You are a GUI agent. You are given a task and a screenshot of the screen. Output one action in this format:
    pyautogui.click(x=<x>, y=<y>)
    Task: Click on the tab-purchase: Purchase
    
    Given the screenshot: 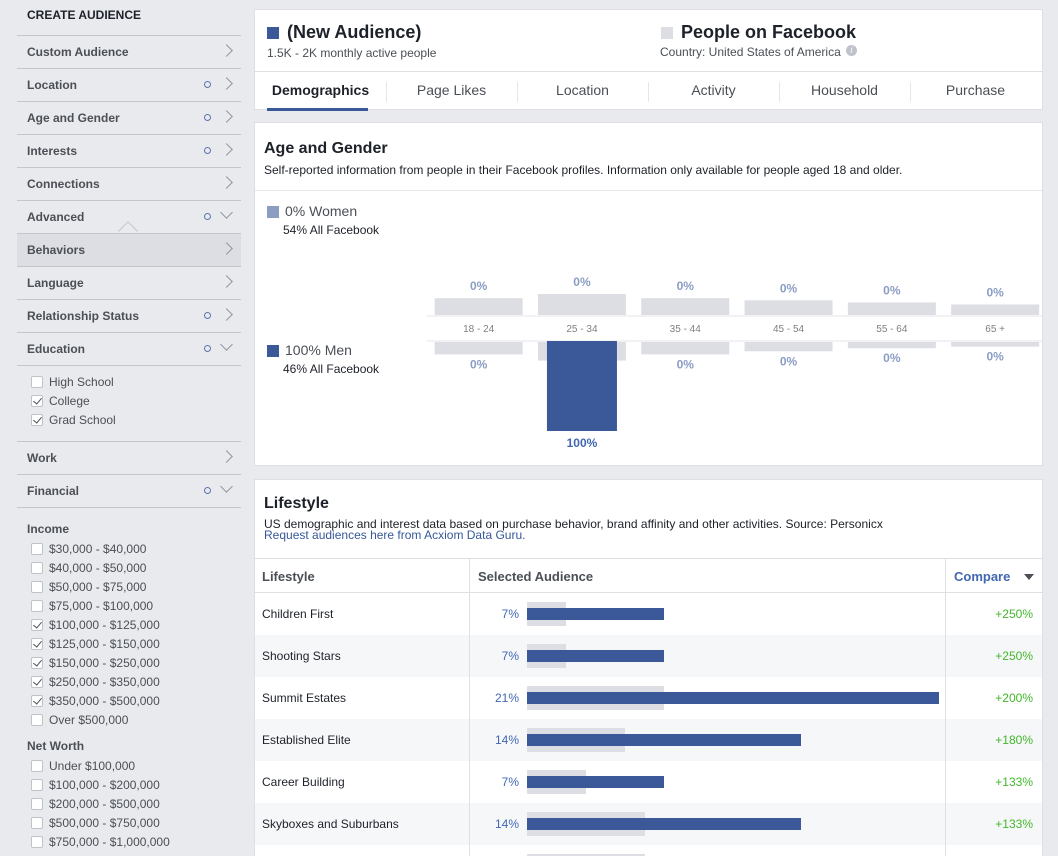 What is the action you would take?
    pyautogui.click(x=975, y=91)
    